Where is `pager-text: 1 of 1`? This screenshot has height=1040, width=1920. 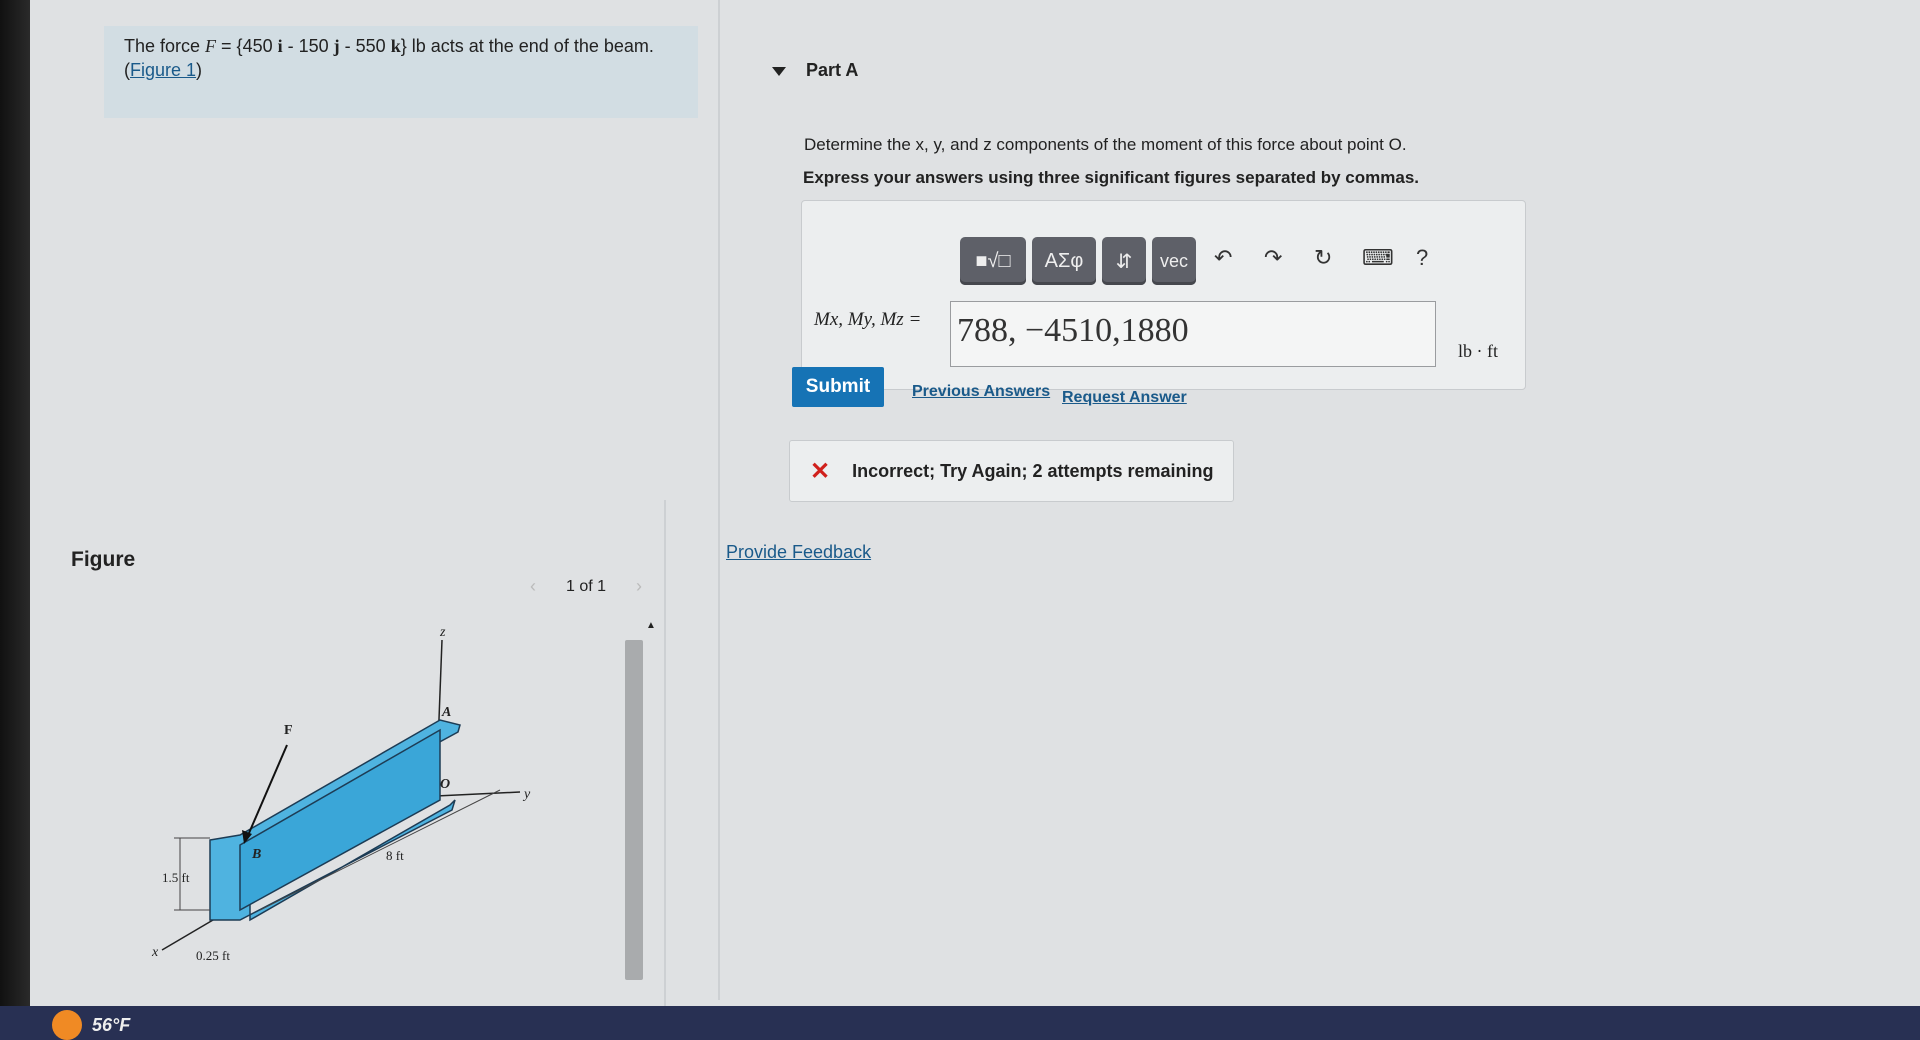 pager-text: 1 of 1 is located at coordinates (586, 586).